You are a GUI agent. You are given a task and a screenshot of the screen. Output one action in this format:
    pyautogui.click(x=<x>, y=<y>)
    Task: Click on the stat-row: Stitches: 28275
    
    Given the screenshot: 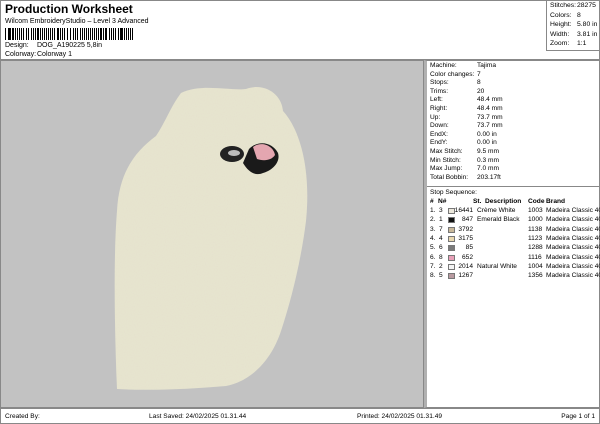 What is the action you would take?
    pyautogui.click(x=573, y=5)
    